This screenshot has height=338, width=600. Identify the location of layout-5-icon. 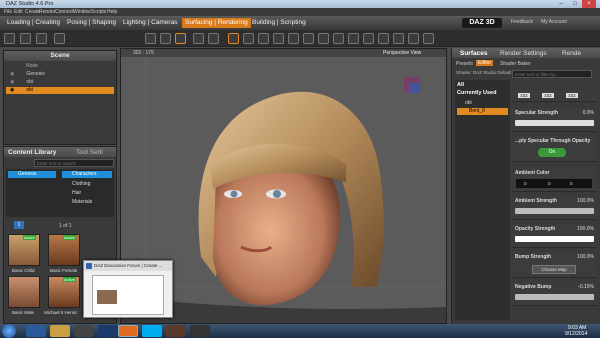
(293, 38).